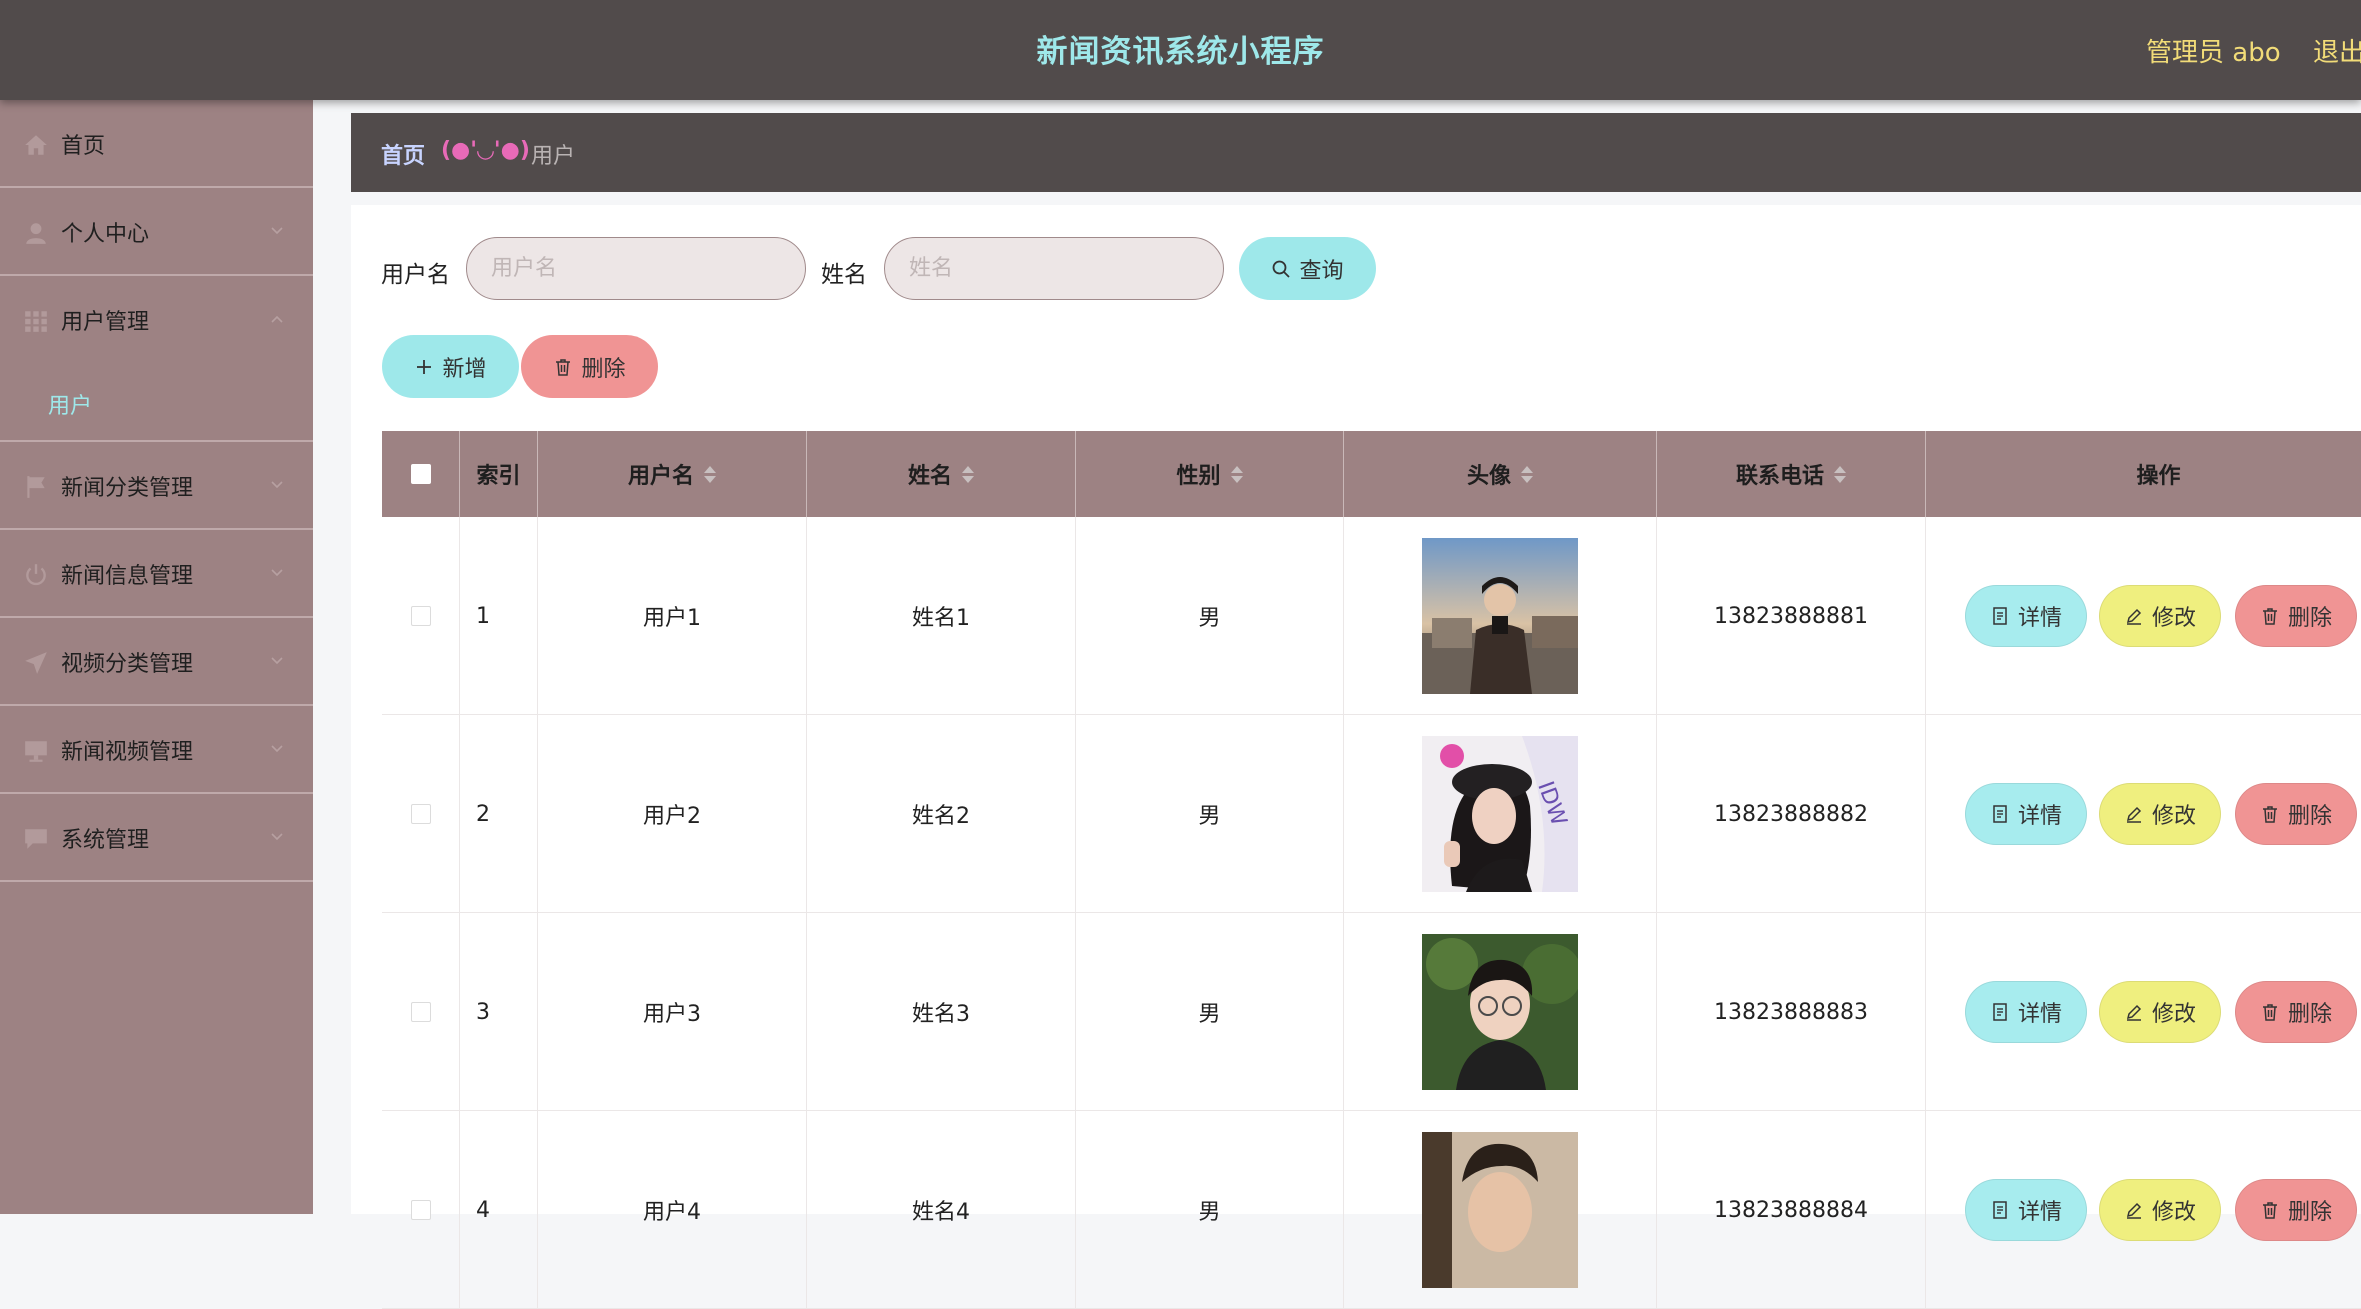 The width and height of the screenshot is (2361, 1309). I want to click on sidebar-item-label: 系统管理, so click(105, 840).